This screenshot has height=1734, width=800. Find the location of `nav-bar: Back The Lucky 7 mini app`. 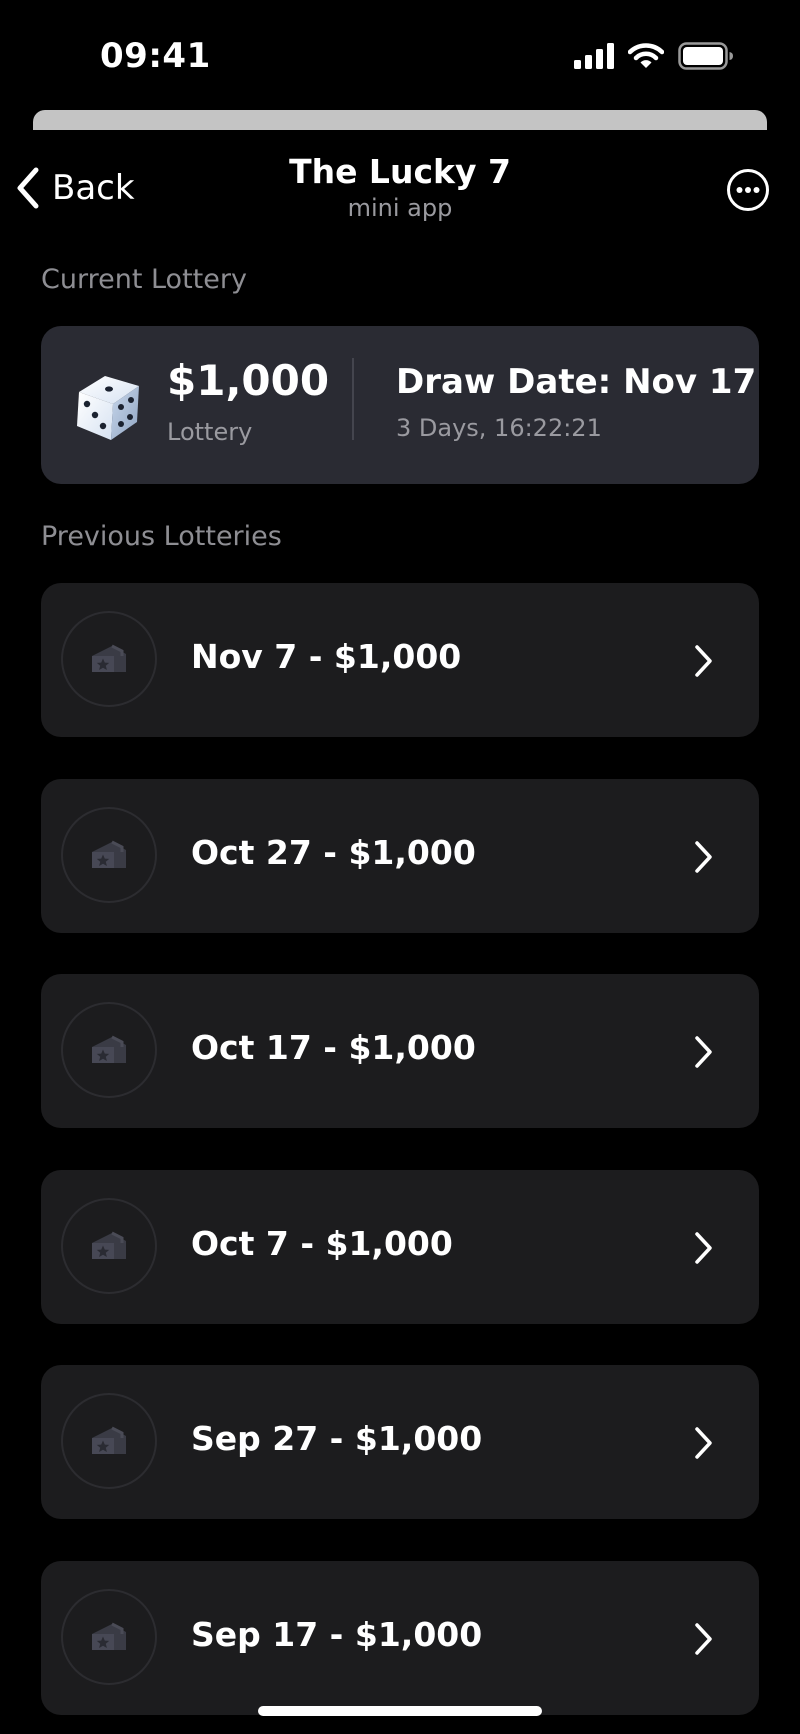

nav-bar: Back The Lucky 7 mini app is located at coordinates (400, 190).